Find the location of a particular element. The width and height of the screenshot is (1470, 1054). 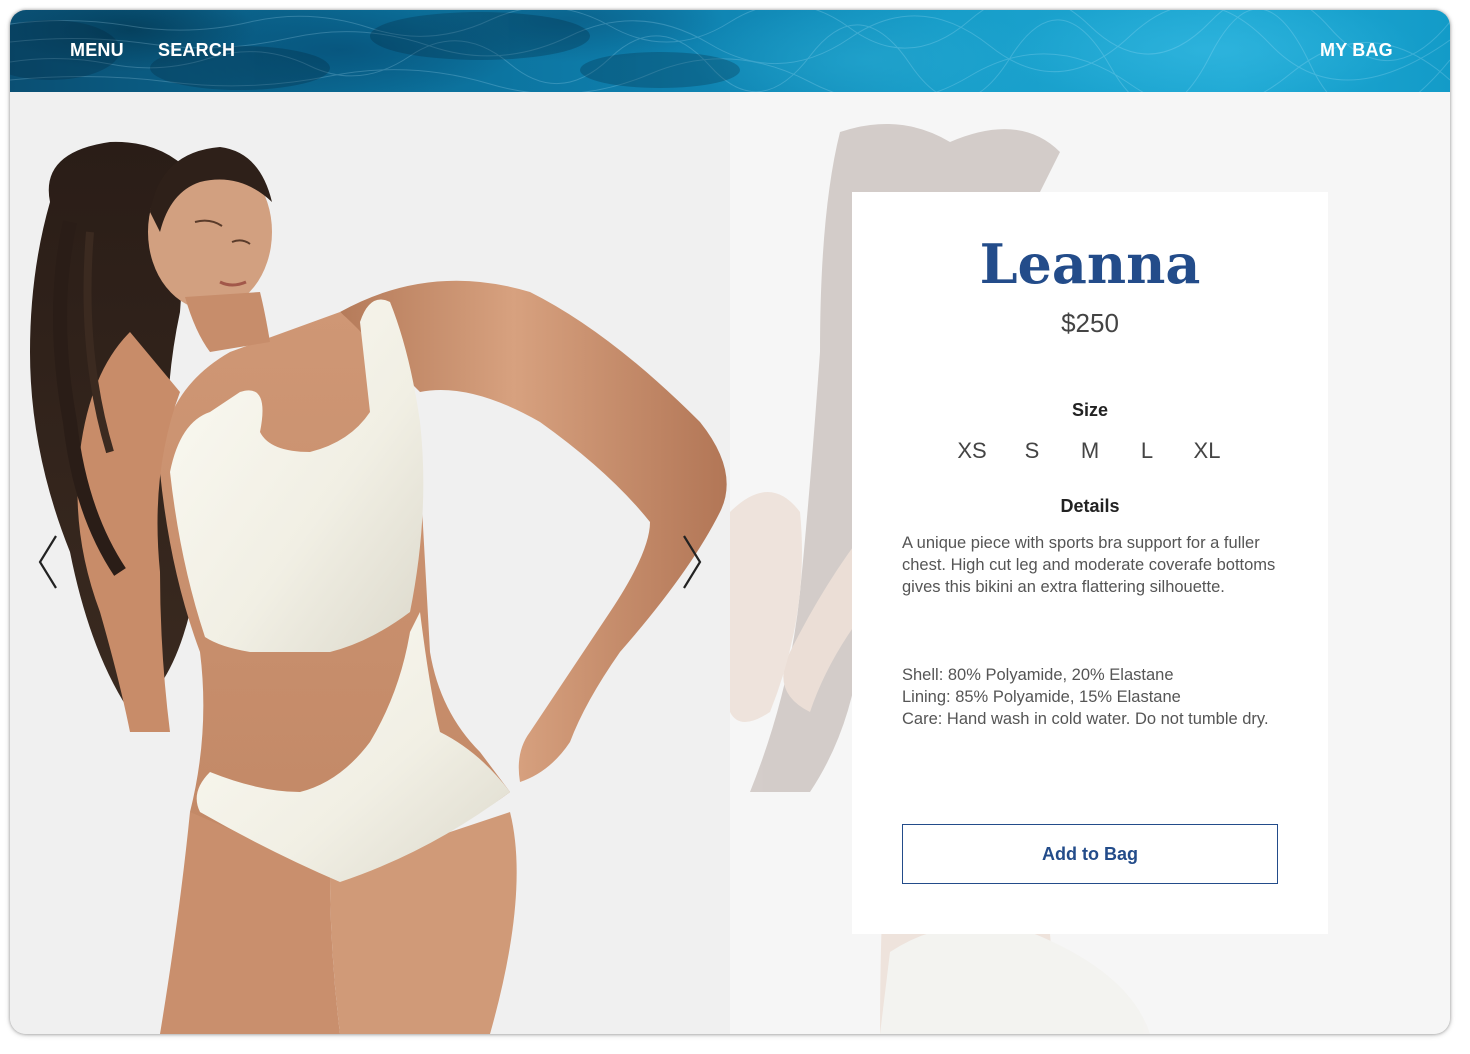

header-bar: MENU SEARCH MY BAG is located at coordinates (730, 51).